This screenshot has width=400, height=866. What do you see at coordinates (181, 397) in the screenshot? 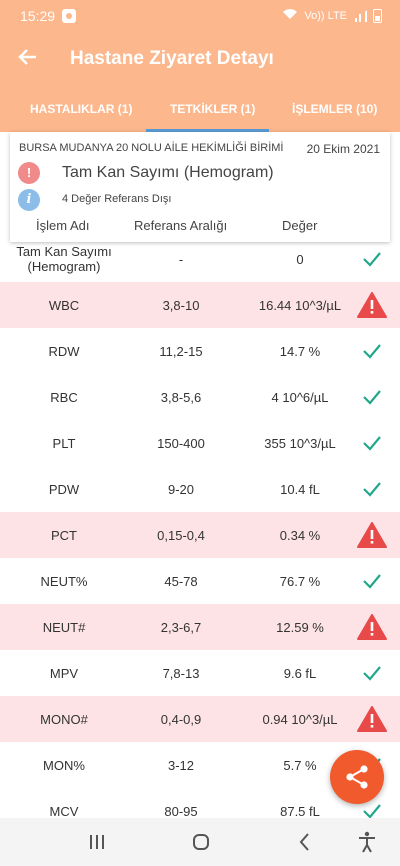
I see `result-reference: 3,8-5,6` at bounding box center [181, 397].